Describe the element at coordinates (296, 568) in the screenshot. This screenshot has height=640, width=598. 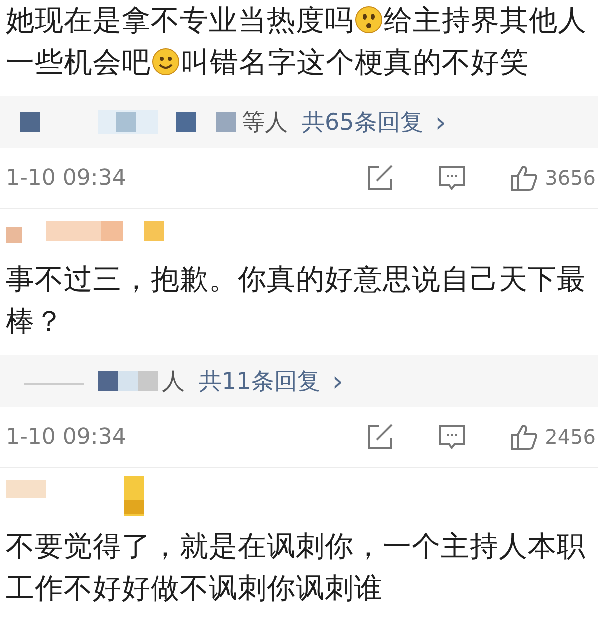
I see `comment-text: 不要觉得了，就是在讽刺你，一个主持人本职工作不好好做不讽刺你讽刺谁` at that location.